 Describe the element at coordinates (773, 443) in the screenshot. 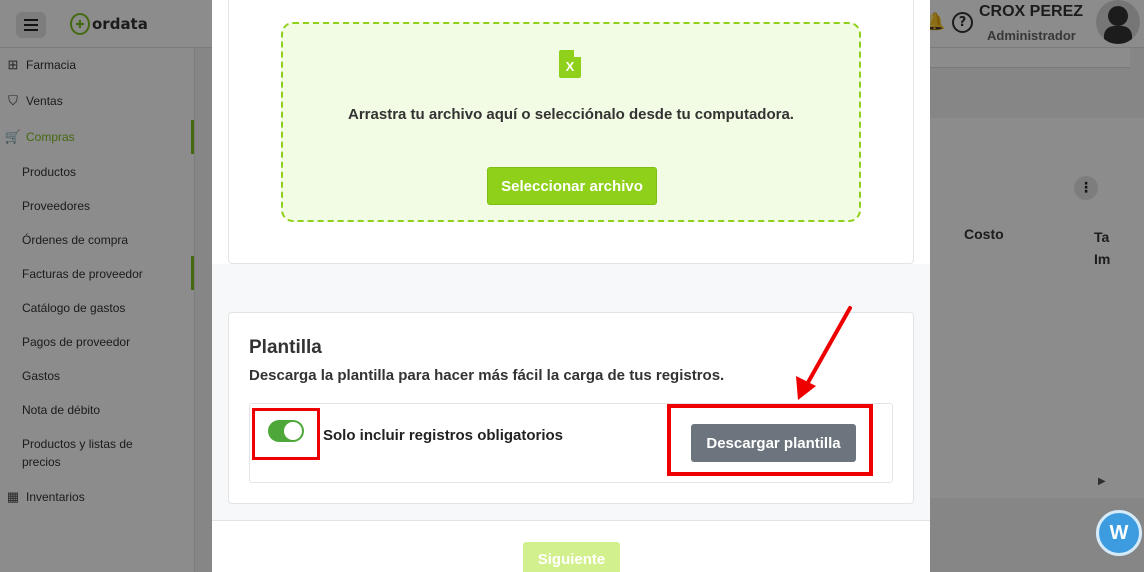

I see `download-template-button: Descargar plantilla` at that location.